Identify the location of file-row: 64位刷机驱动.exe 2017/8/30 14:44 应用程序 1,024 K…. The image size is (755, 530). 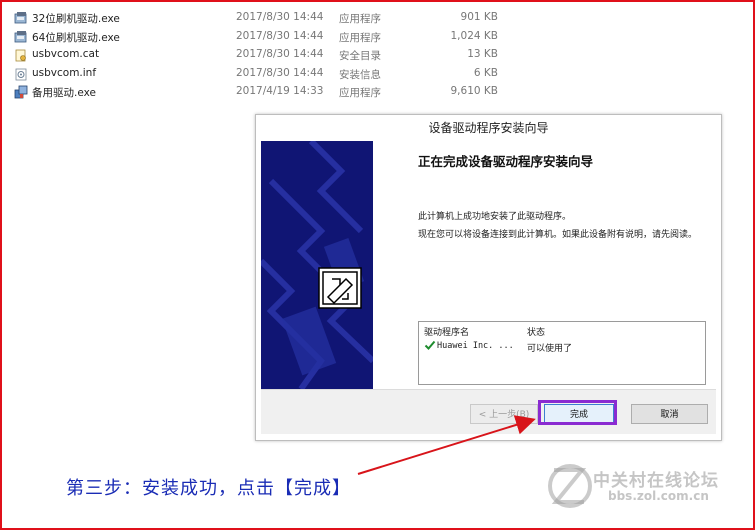
(274, 37).